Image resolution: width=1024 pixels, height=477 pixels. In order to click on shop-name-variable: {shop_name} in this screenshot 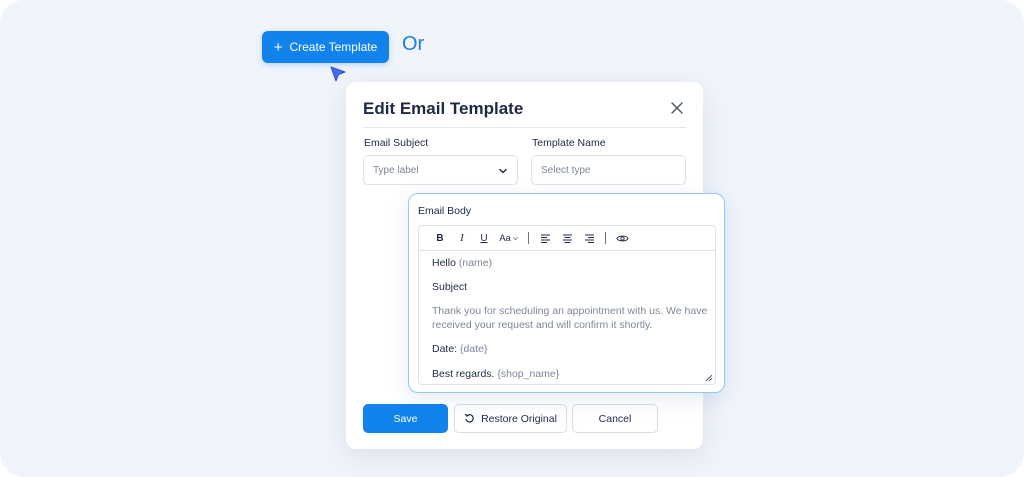, I will do `click(528, 374)`.